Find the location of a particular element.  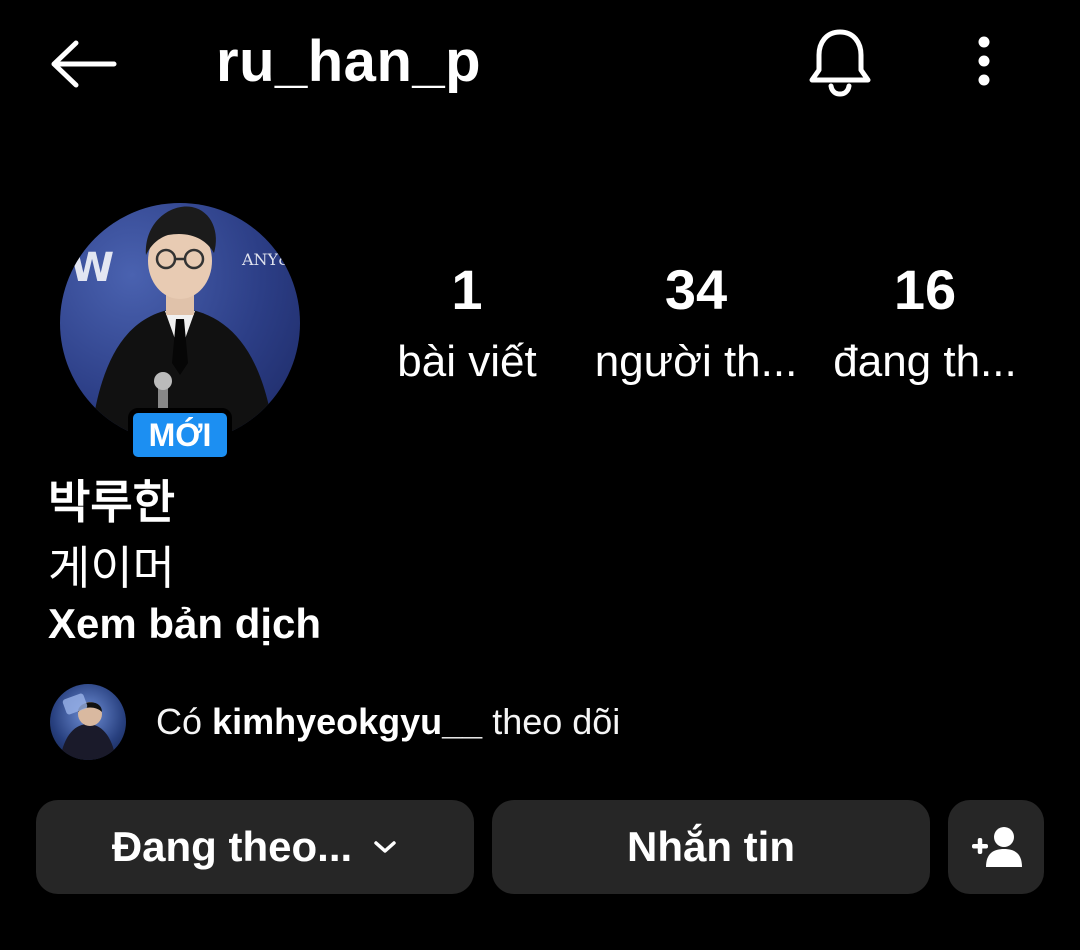

add-user-button is located at coordinates (996, 847).